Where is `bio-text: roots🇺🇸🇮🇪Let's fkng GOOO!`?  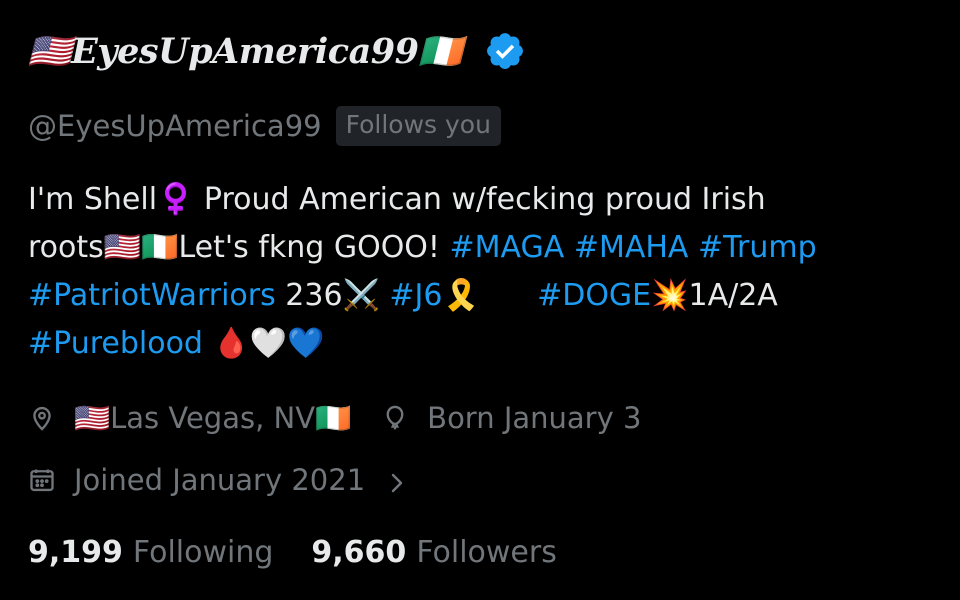
bio-text: roots🇺🇸🇮🇪Let's fkng GOOO! is located at coordinates (239, 247).